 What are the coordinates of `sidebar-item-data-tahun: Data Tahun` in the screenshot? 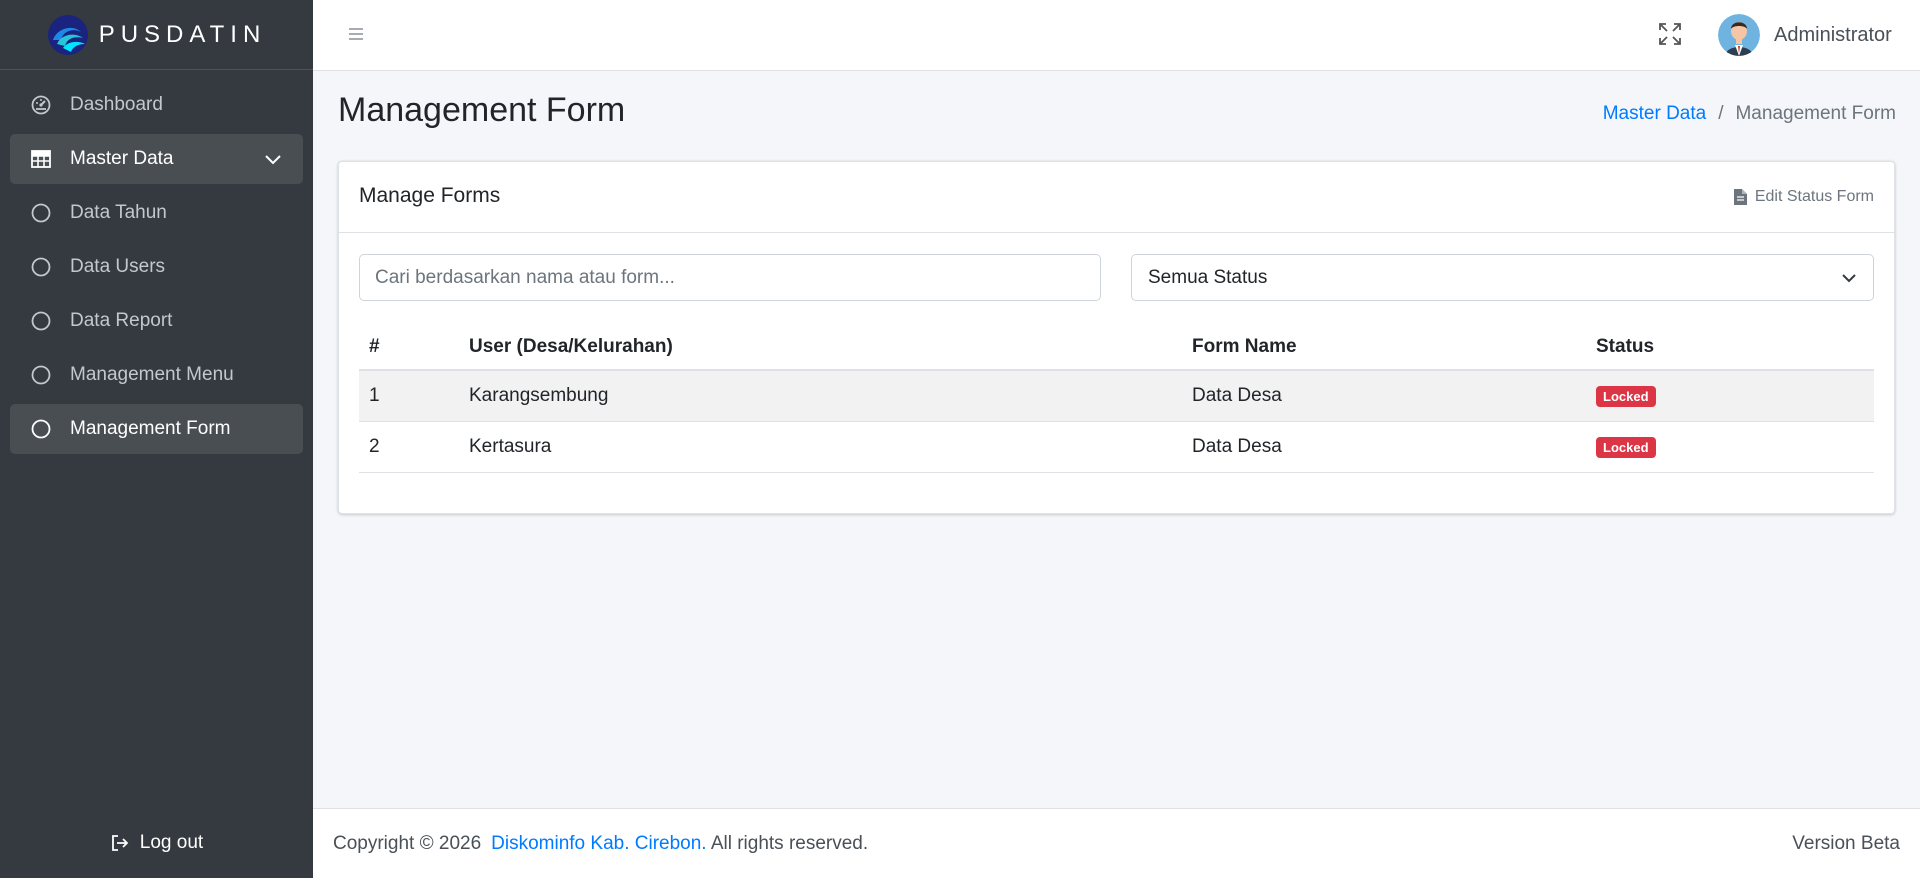 It's located at (156, 213).